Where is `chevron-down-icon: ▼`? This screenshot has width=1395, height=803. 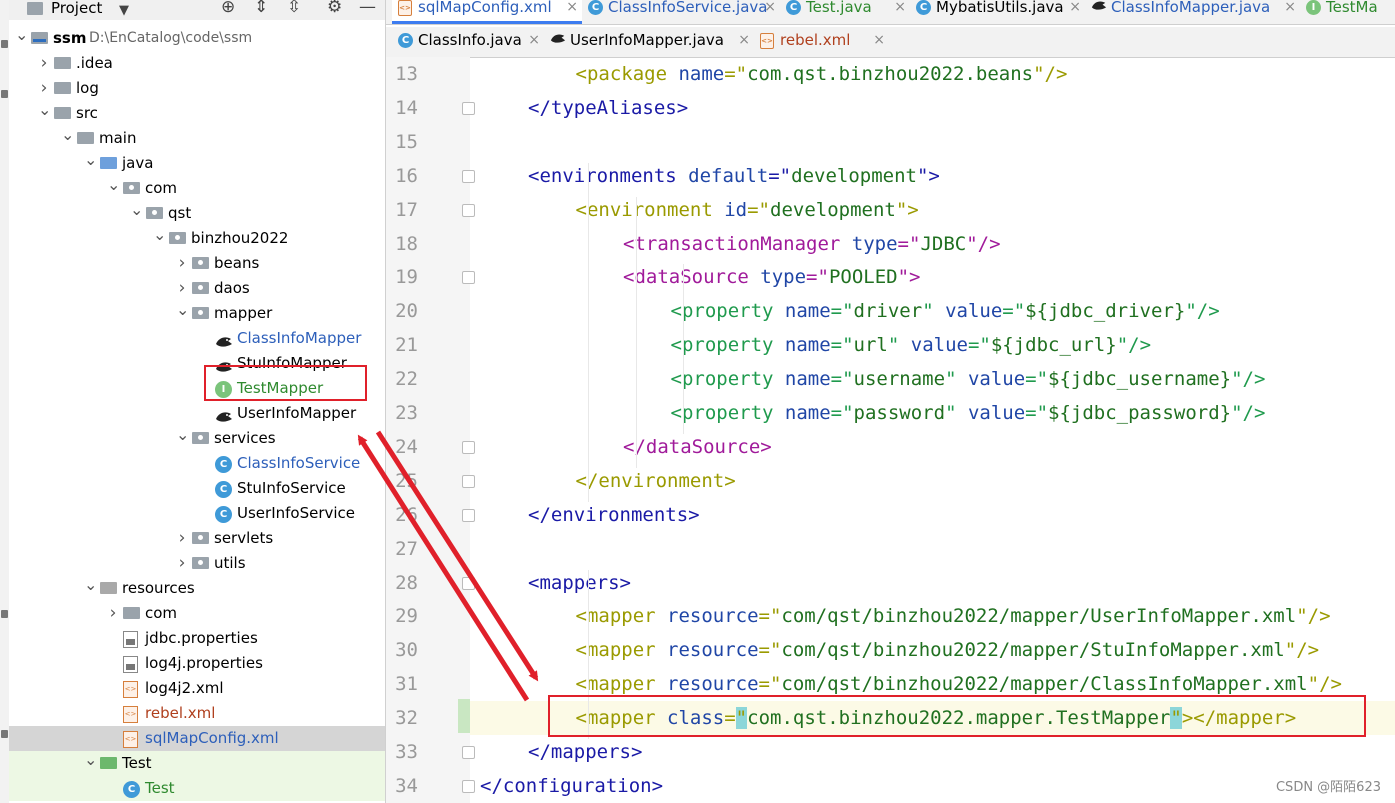 chevron-down-icon: ▼ is located at coordinates (124, 11).